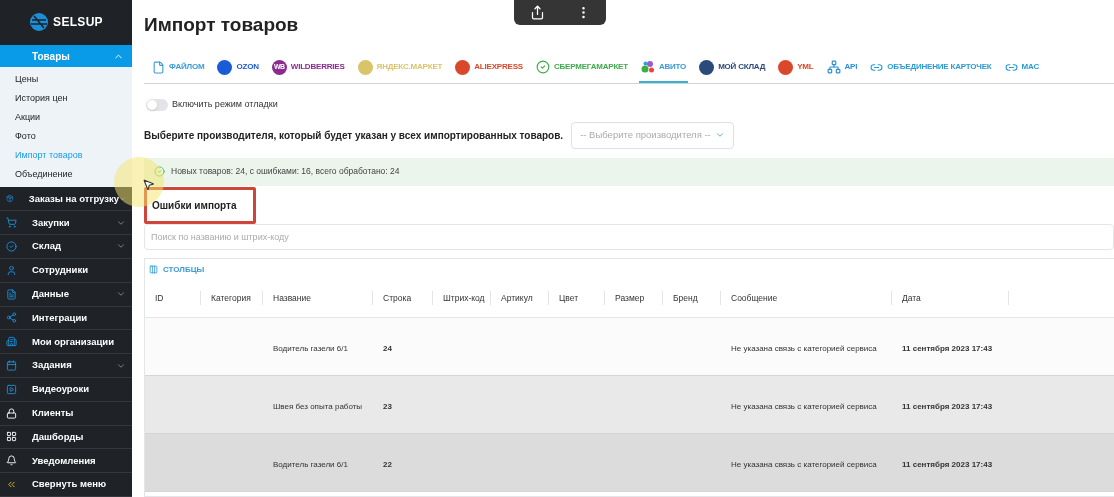 The height and width of the screenshot is (497, 1114). I want to click on menu-label: Интеграции, so click(60, 317).